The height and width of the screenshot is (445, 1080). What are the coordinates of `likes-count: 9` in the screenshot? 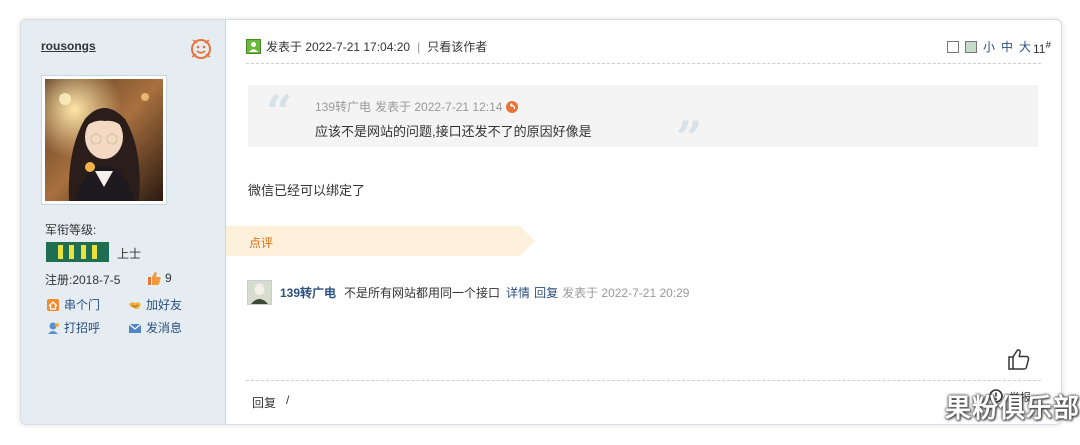 It's located at (159, 278).